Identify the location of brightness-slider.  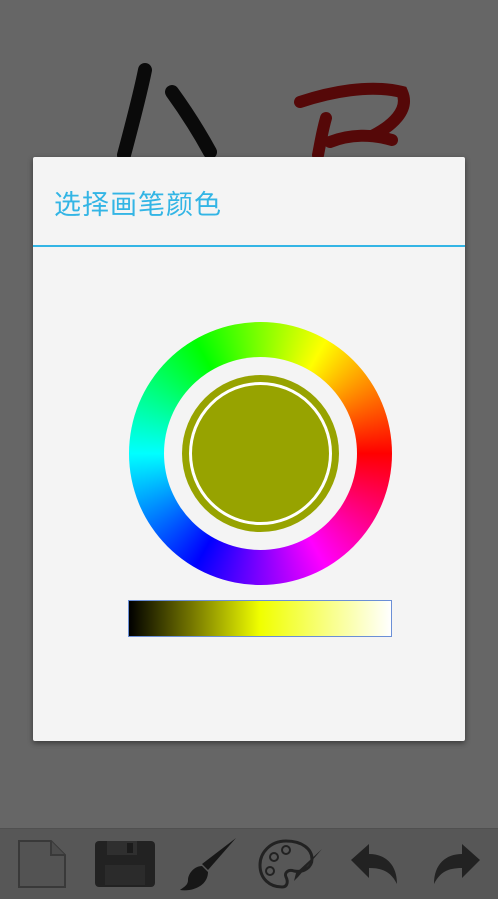
(260, 618).